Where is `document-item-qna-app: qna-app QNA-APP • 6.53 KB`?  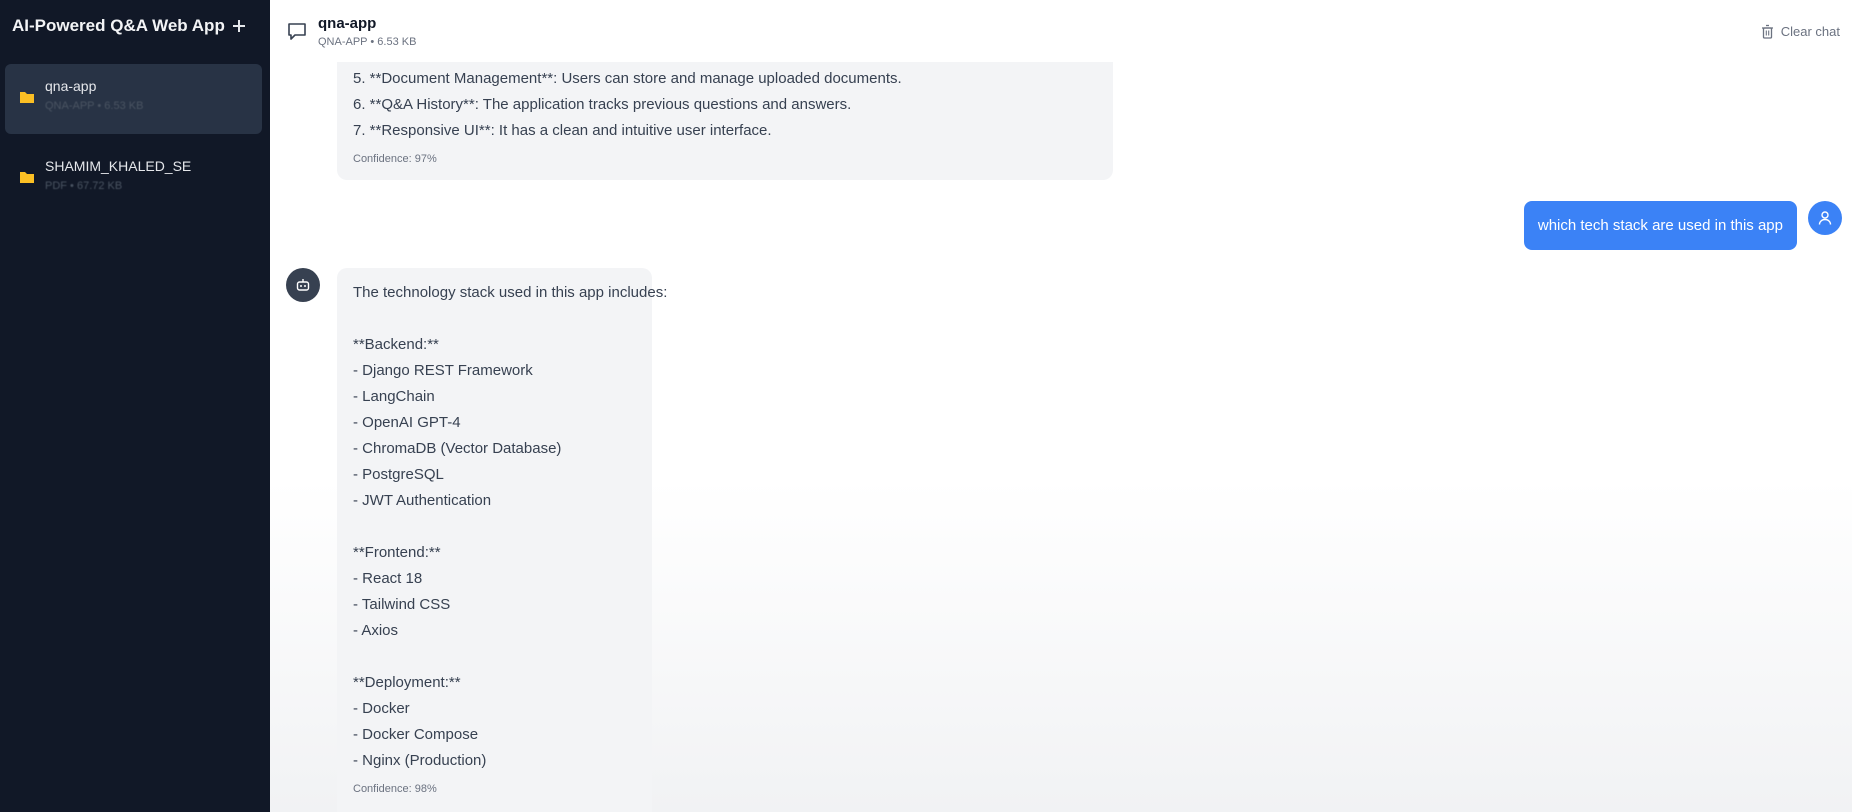
document-item-qna-app: qna-app QNA-APP • 6.53 KB is located at coordinates (133, 99).